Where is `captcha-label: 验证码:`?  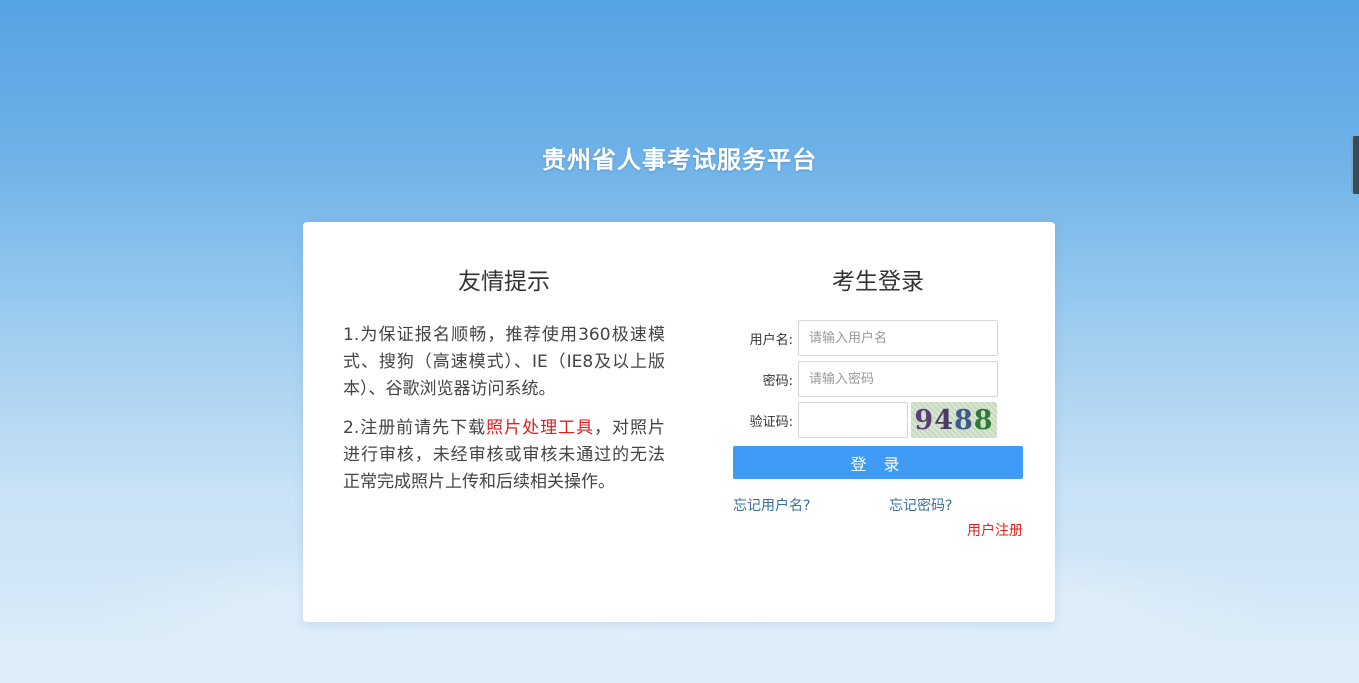
captcha-label: 验证码: is located at coordinates (771, 422).